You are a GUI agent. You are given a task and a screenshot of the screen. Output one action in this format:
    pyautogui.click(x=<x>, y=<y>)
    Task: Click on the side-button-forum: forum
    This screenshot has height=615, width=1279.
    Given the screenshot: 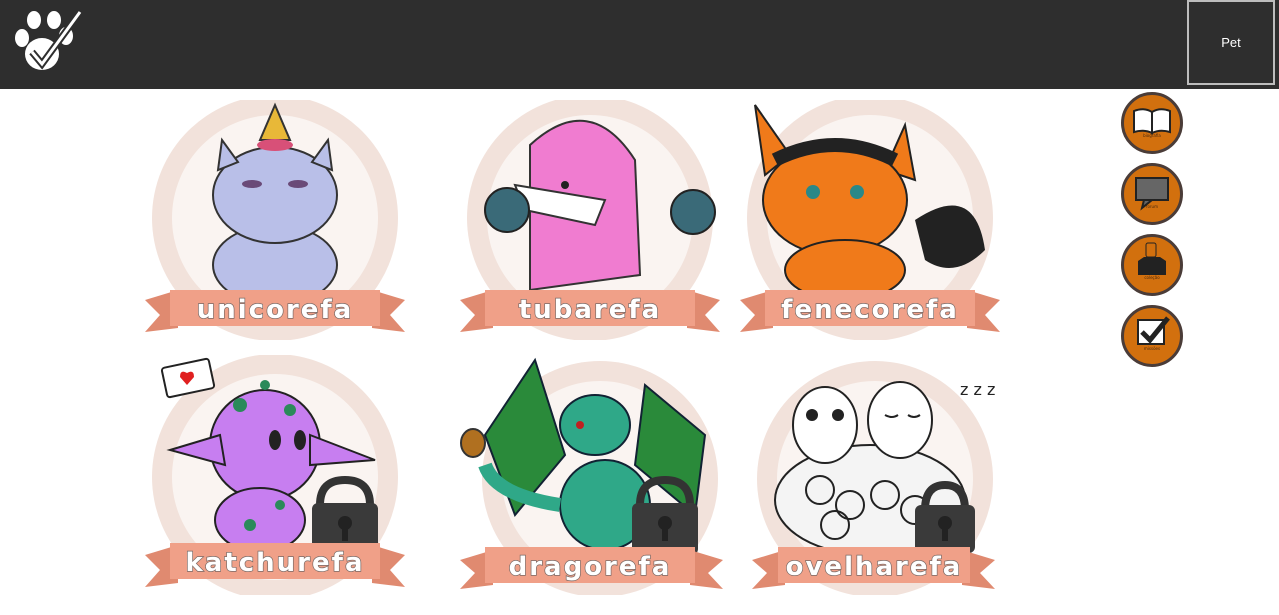 What is the action you would take?
    pyautogui.click(x=1152, y=194)
    